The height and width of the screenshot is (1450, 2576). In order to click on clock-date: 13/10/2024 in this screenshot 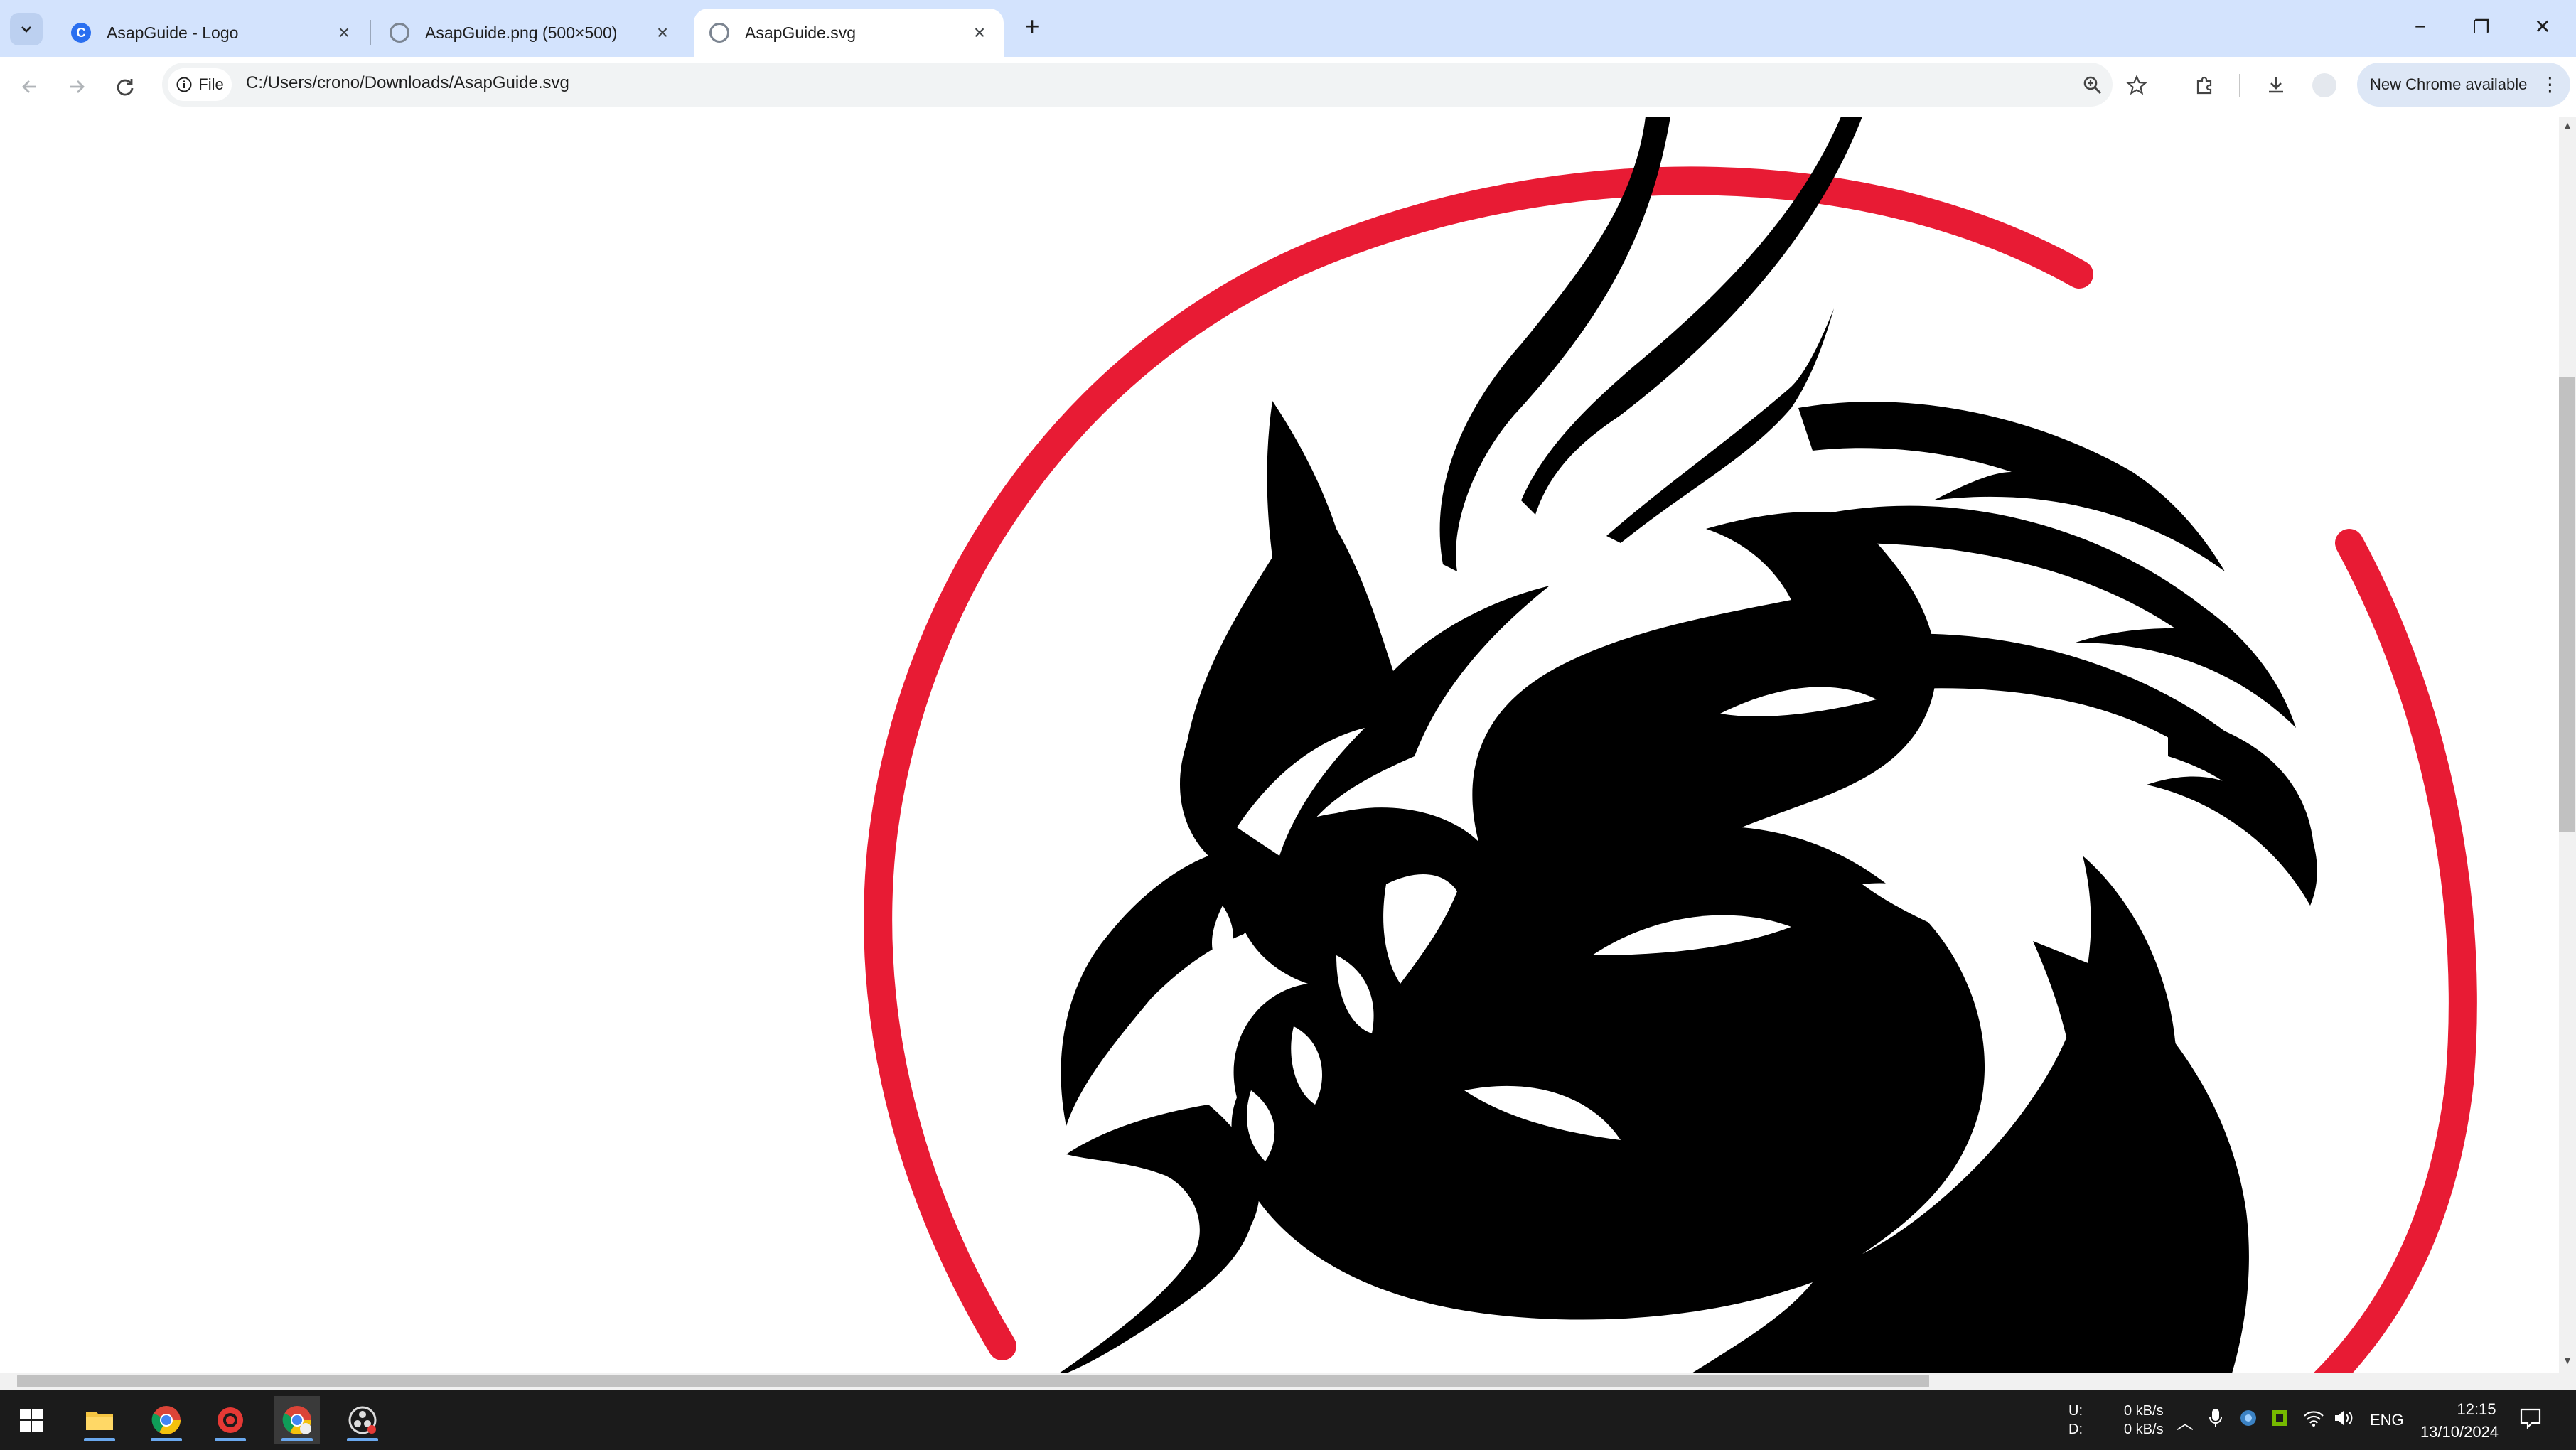, I will do `click(2459, 1432)`.